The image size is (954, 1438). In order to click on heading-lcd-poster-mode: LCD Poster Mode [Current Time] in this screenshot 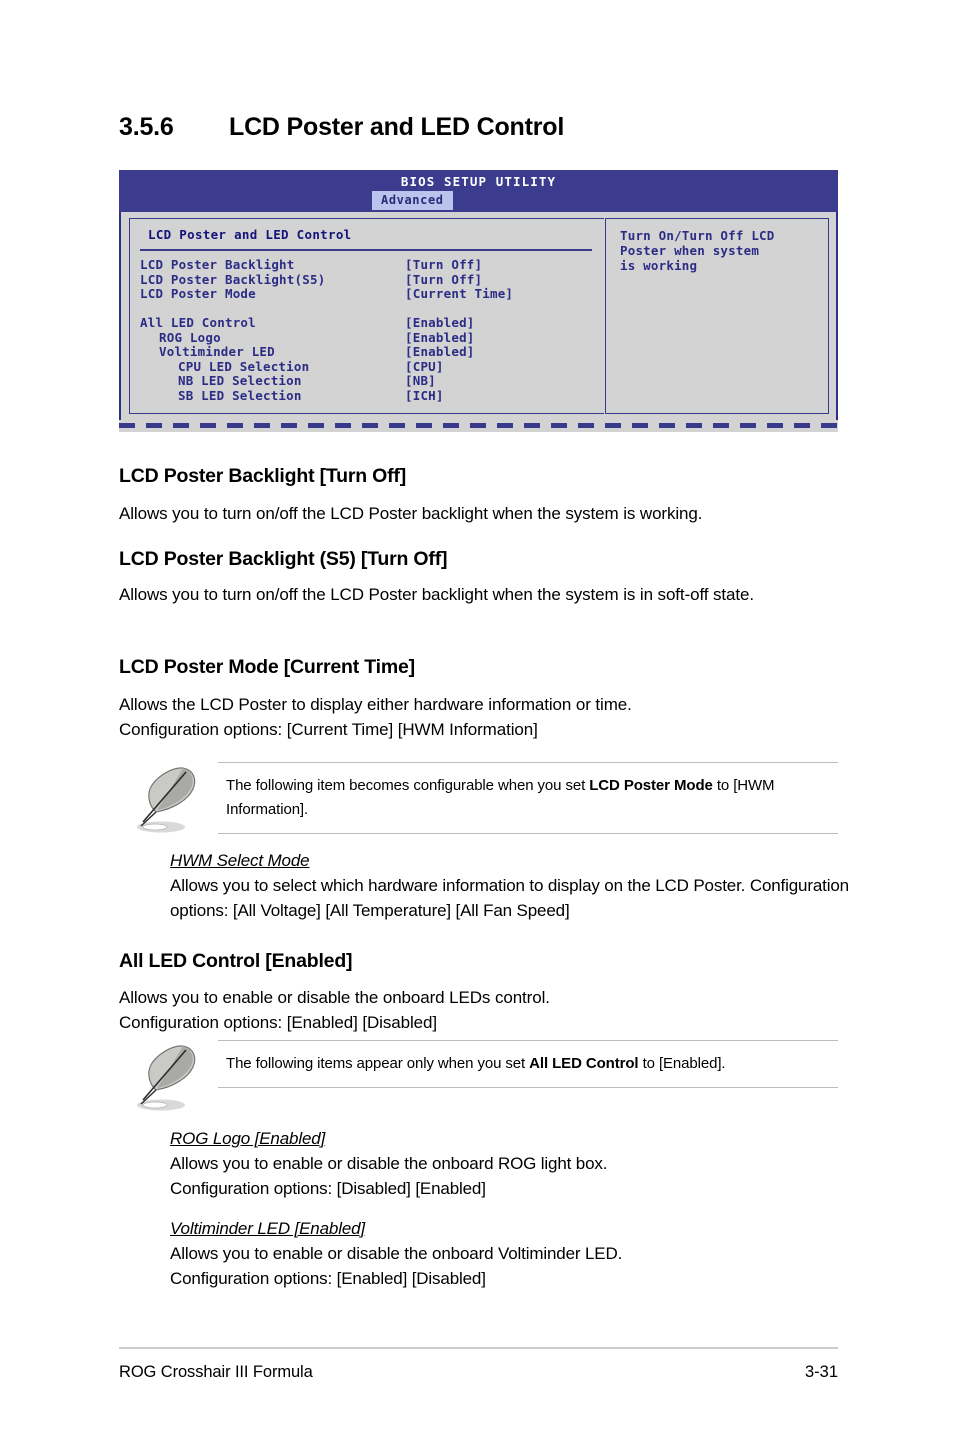, I will do `click(267, 667)`.